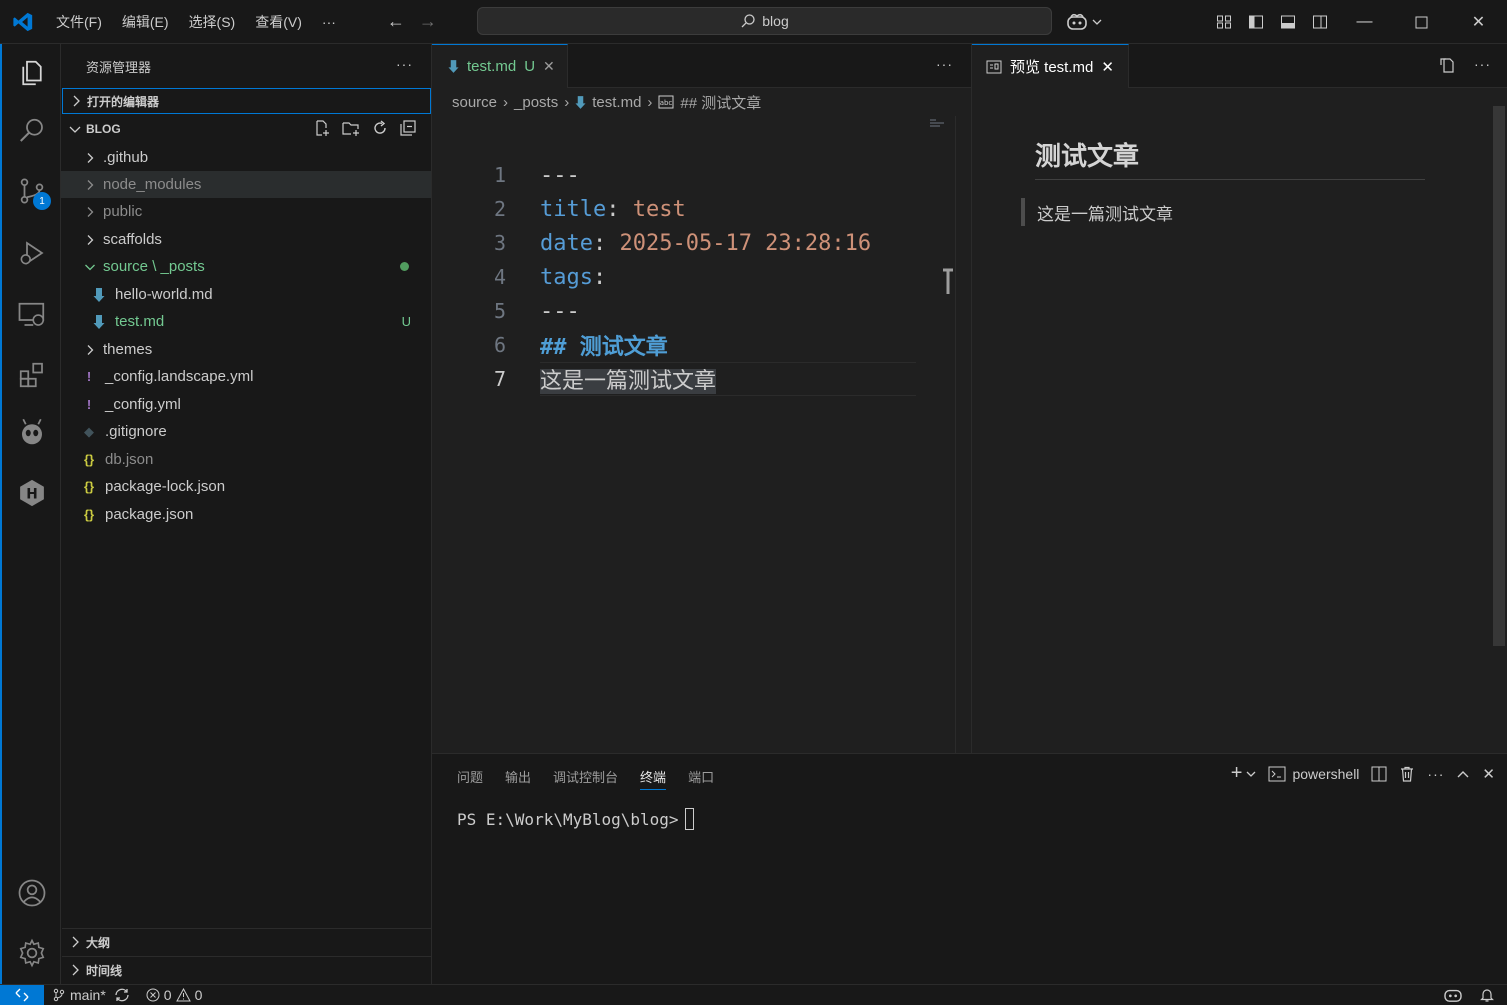 Image resolution: width=1507 pixels, height=1005 pixels. What do you see at coordinates (404, 64) in the screenshot?
I see `explorer-more-icon: ···` at bounding box center [404, 64].